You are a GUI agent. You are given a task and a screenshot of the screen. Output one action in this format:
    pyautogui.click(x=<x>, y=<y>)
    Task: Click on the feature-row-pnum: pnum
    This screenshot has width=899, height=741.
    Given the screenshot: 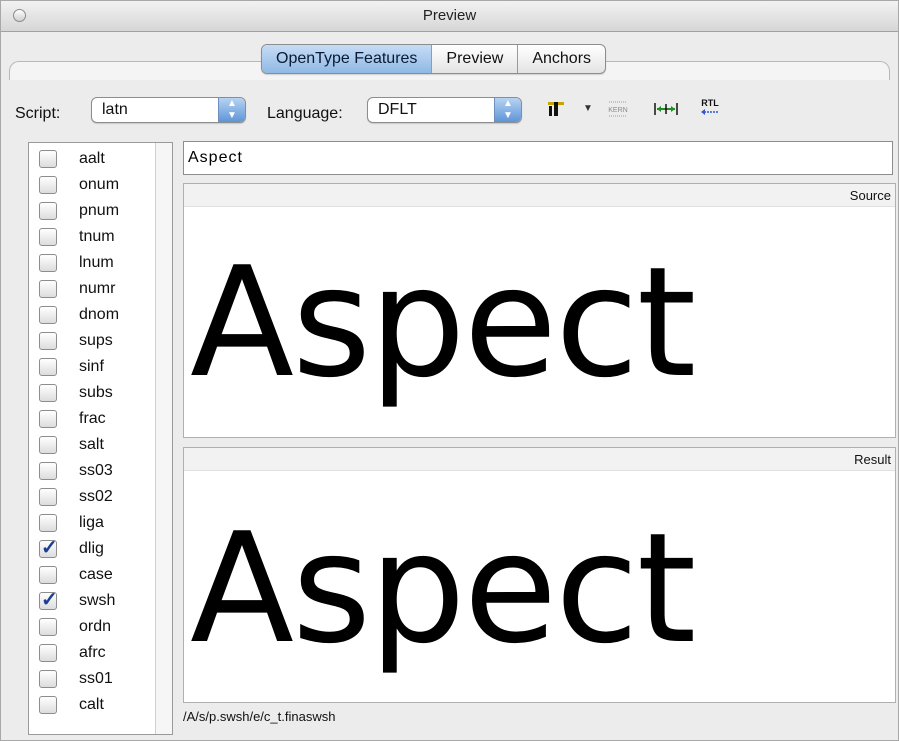 What is the action you would take?
    pyautogui.click(x=79, y=211)
    